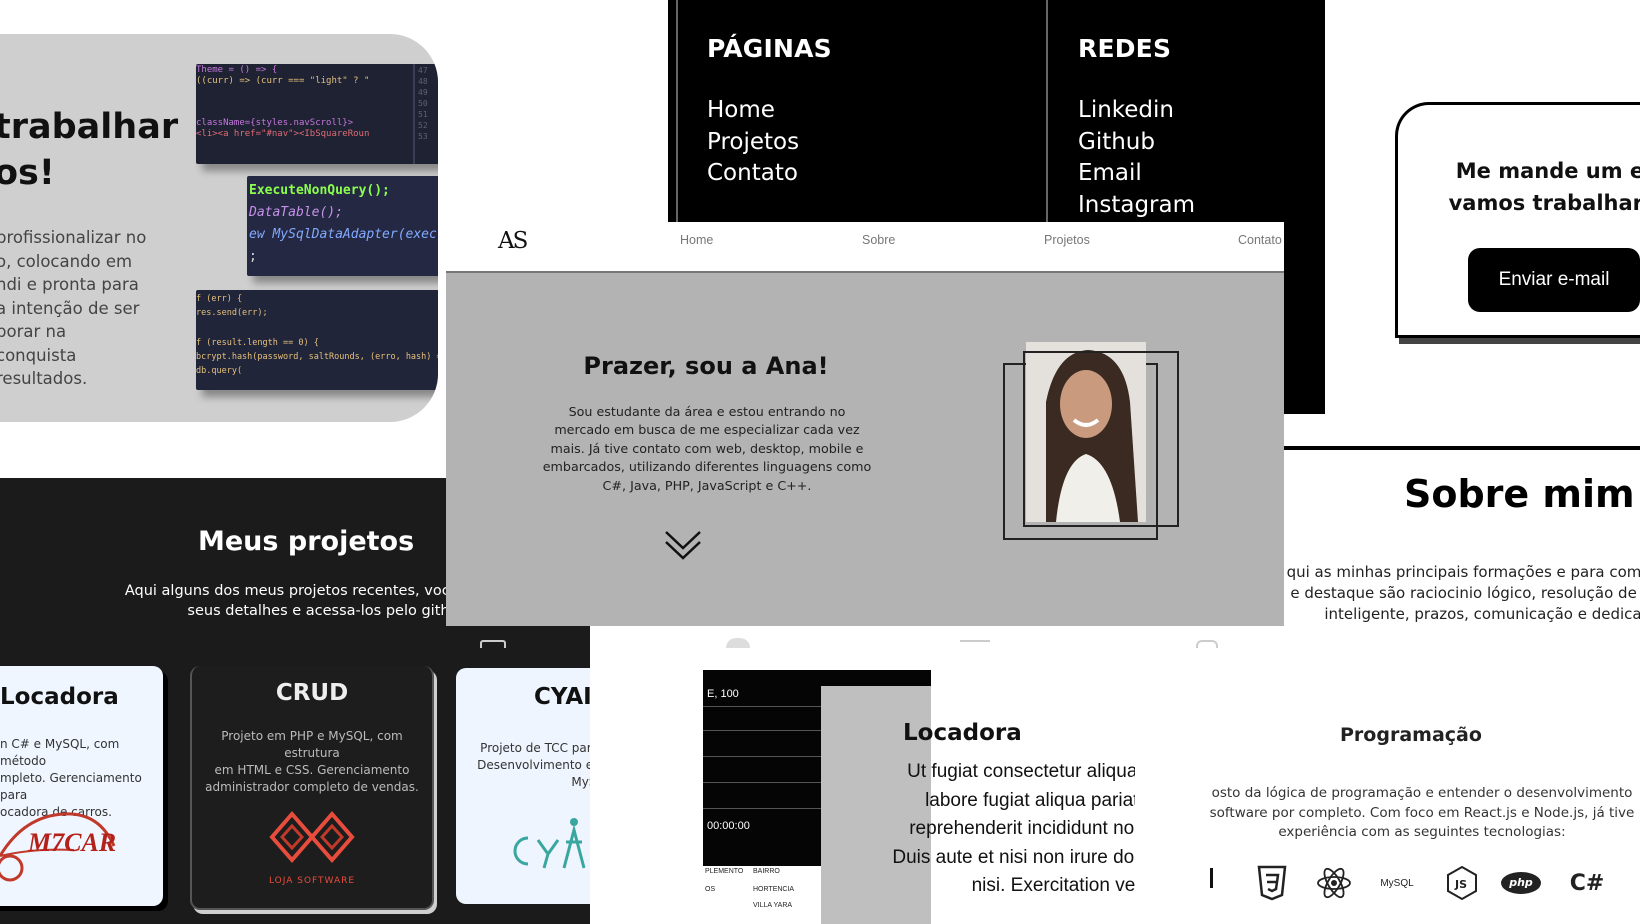 This screenshot has width=1640, height=924. What do you see at coordinates (1272, 883) in the screenshot?
I see `css3-icon` at bounding box center [1272, 883].